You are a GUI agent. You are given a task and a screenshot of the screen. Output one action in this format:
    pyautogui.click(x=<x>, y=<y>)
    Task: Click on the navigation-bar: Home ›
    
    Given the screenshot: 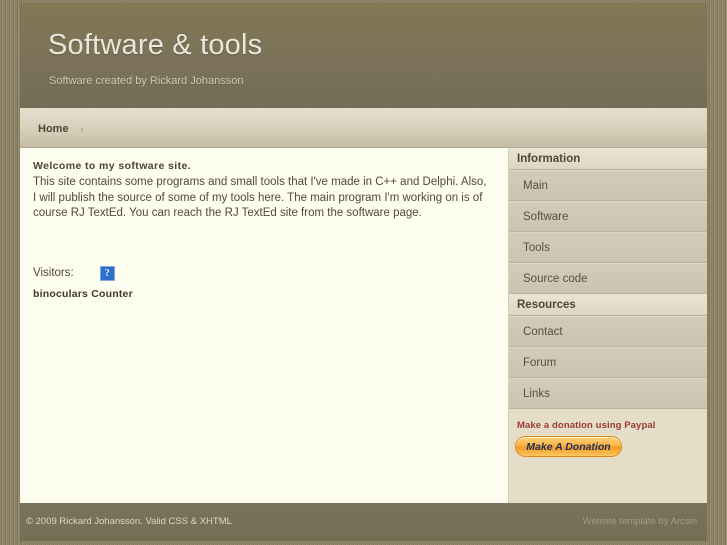 What is the action you would take?
    pyautogui.click(x=363, y=128)
    